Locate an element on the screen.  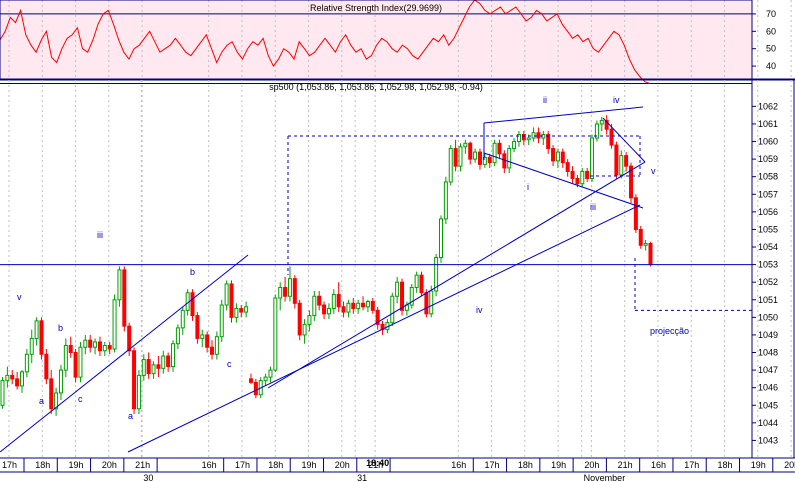
annotation-i: i is located at coordinates (528, 187).